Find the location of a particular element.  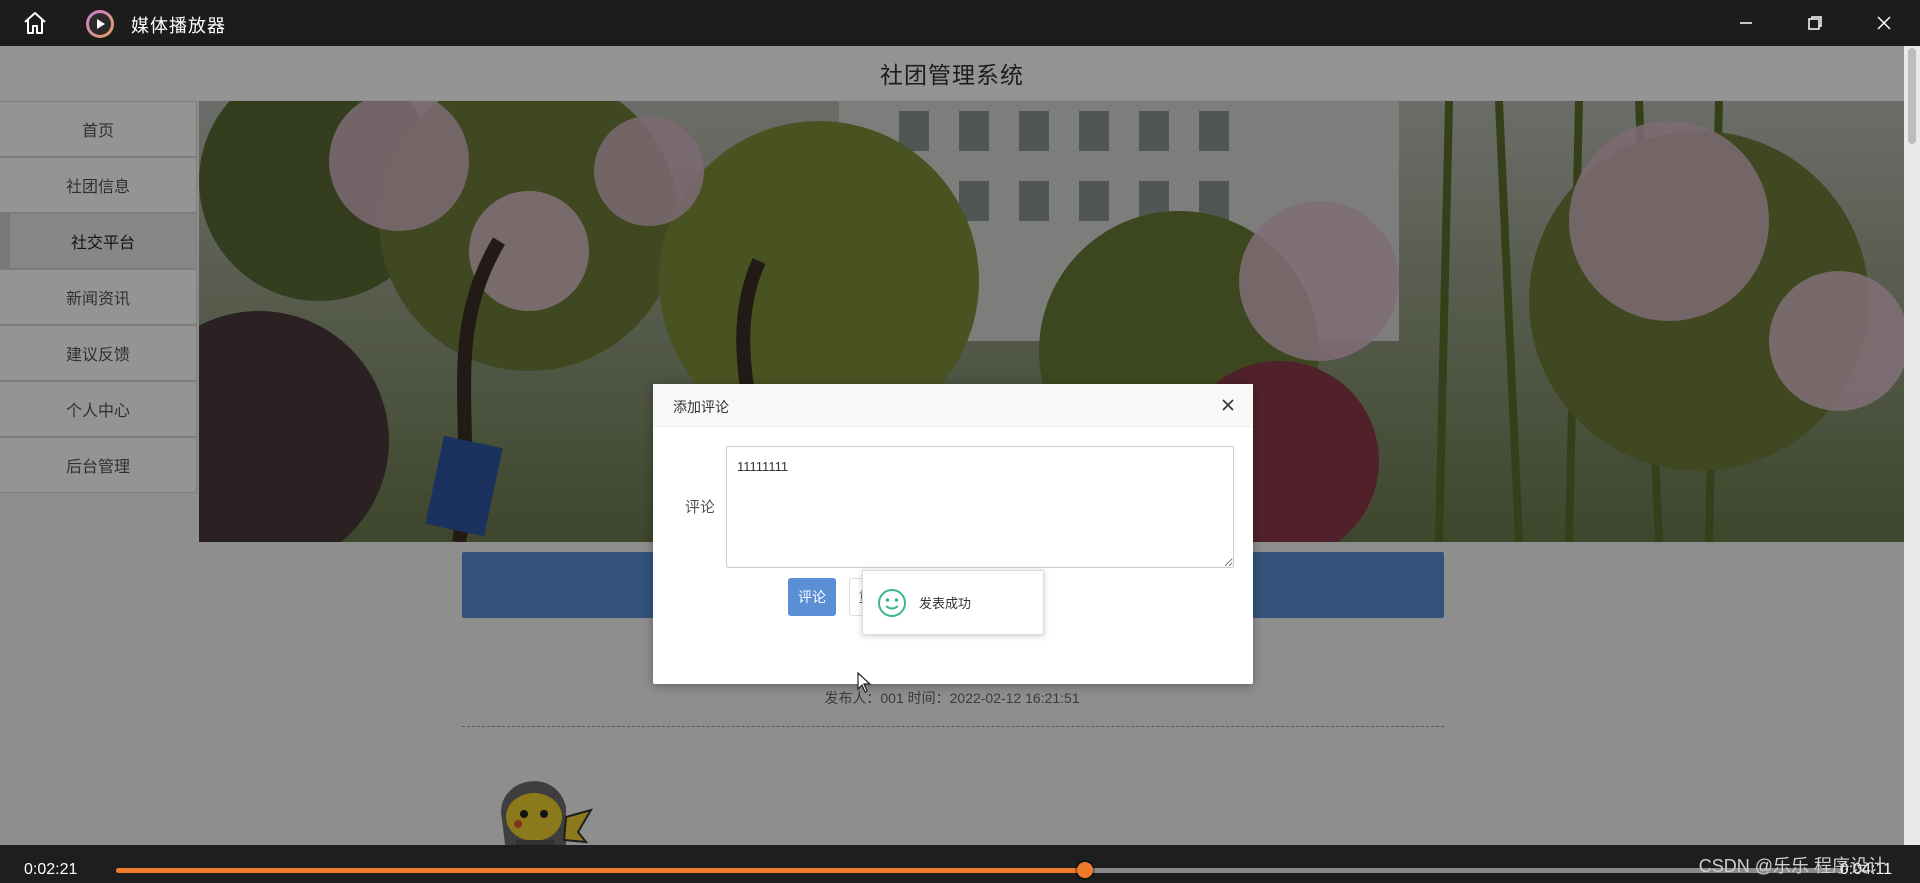

submit-comment-button: 评论 is located at coordinates (812, 597).